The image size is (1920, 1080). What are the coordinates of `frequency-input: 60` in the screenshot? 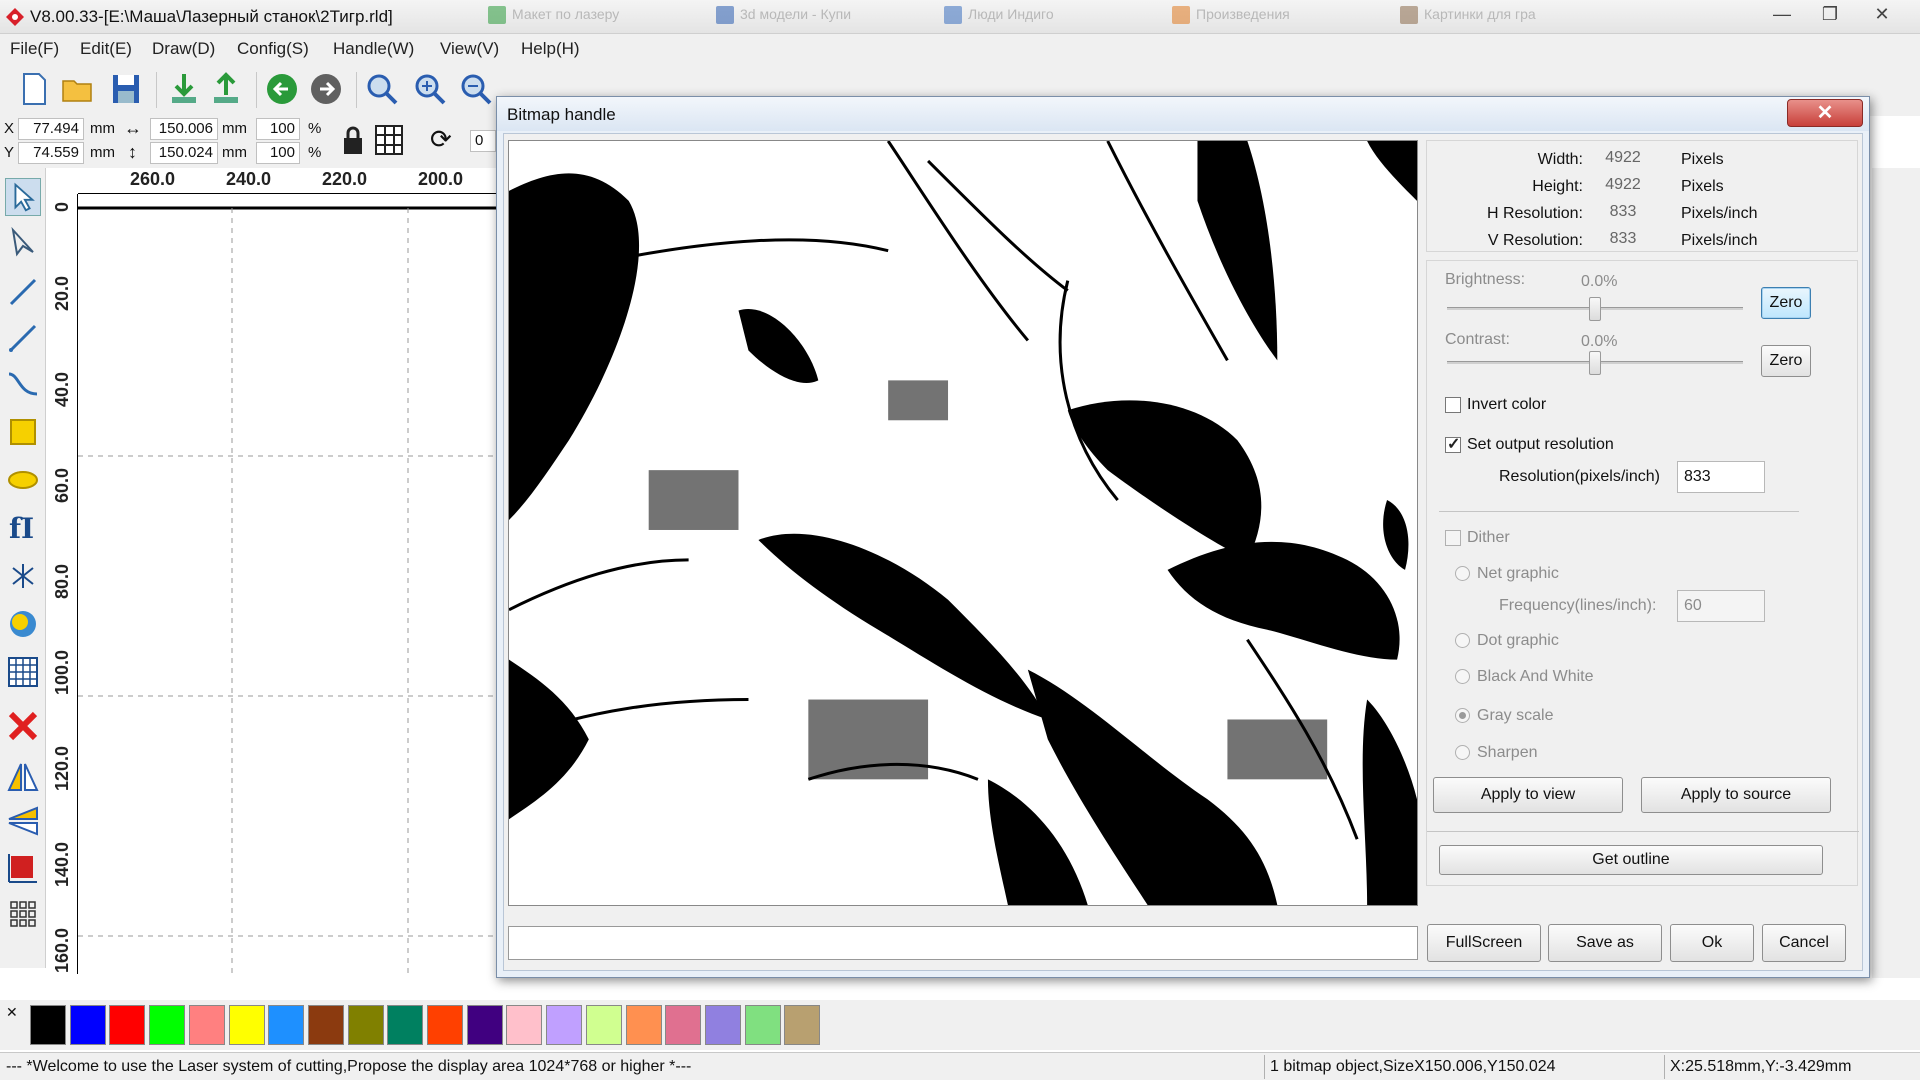 It's located at (1721, 606).